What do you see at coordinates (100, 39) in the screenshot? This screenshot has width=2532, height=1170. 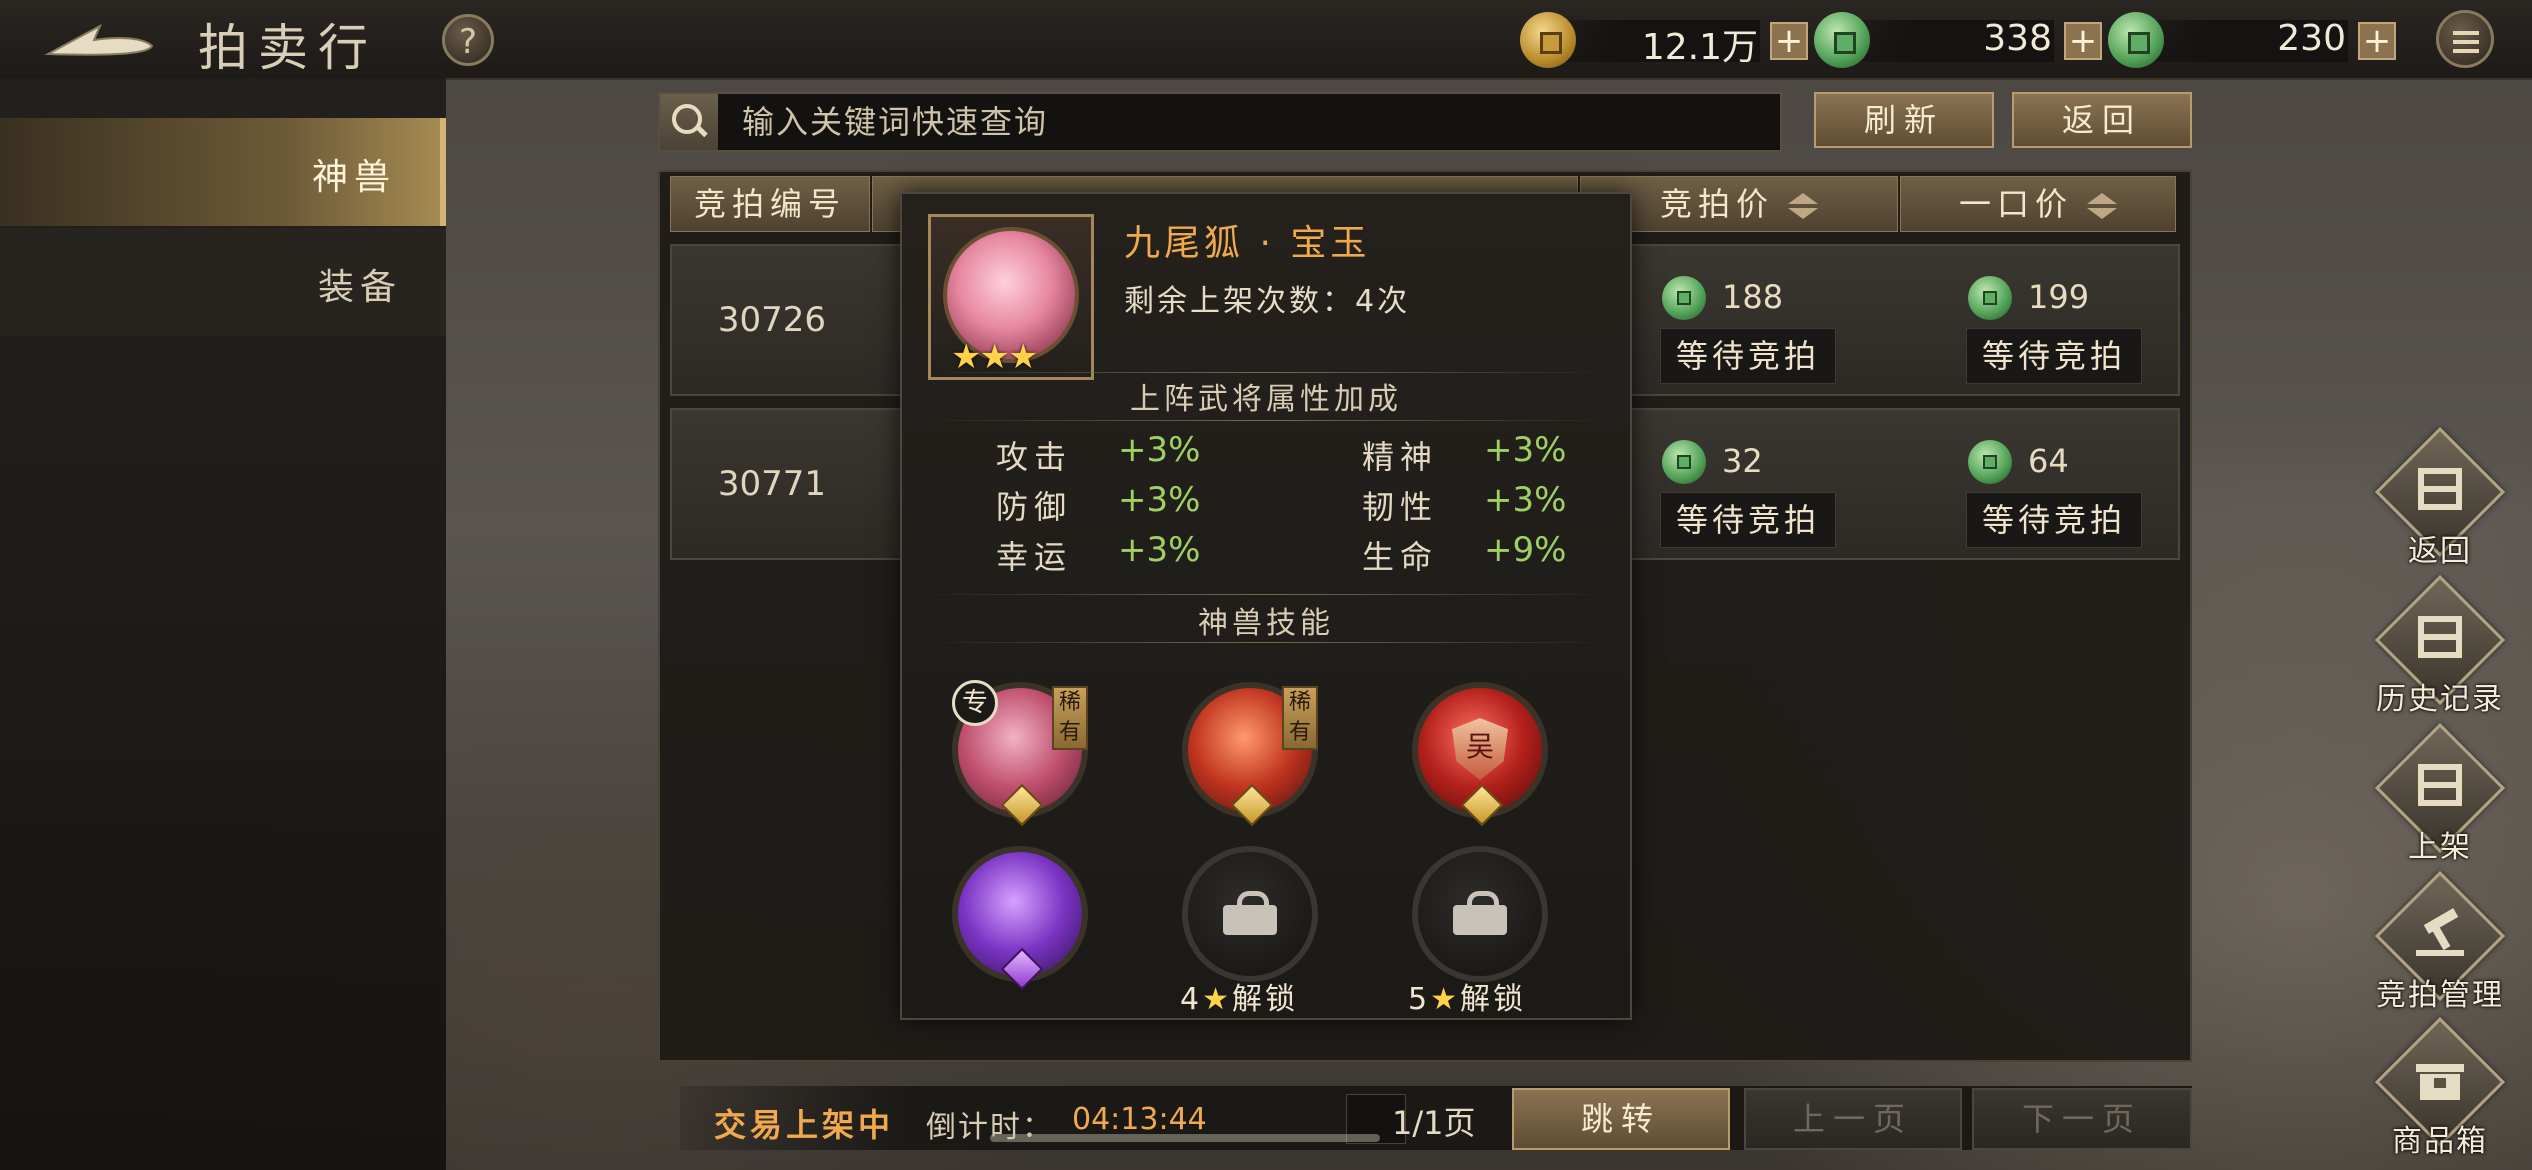 I see `back-arrow-icon` at bounding box center [100, 39].